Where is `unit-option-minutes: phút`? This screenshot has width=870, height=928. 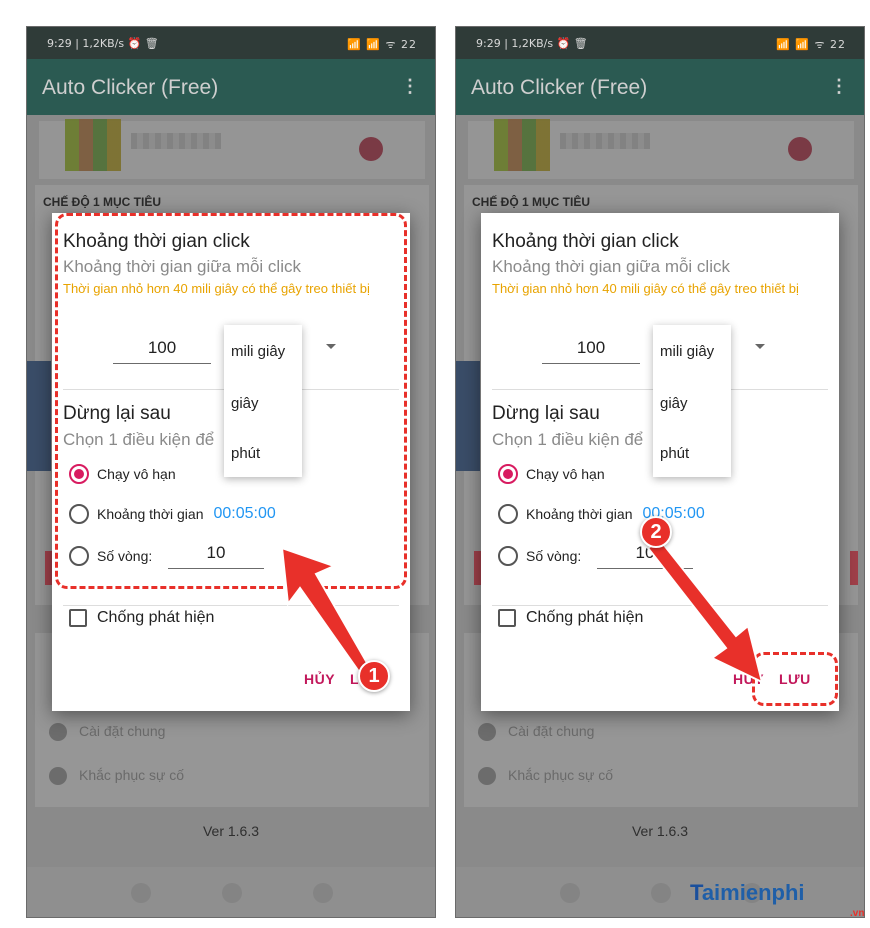
unit-option-minutes: phút is located at coordinates (674, 453).